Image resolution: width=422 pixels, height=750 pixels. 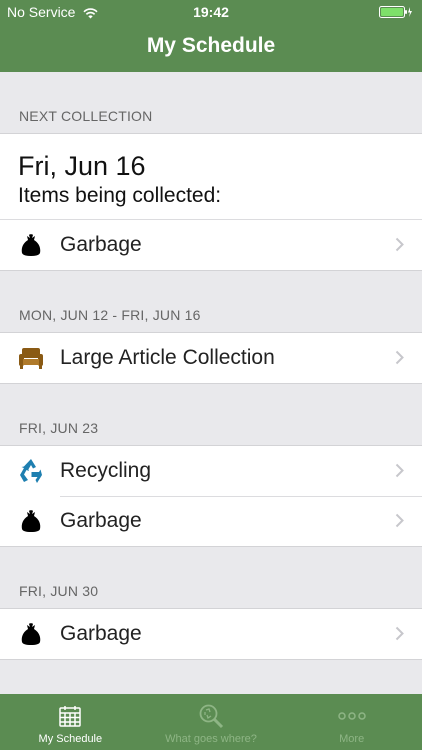 I want to click on list-item-label: Large Article Collection, so click(x=167, y=357).